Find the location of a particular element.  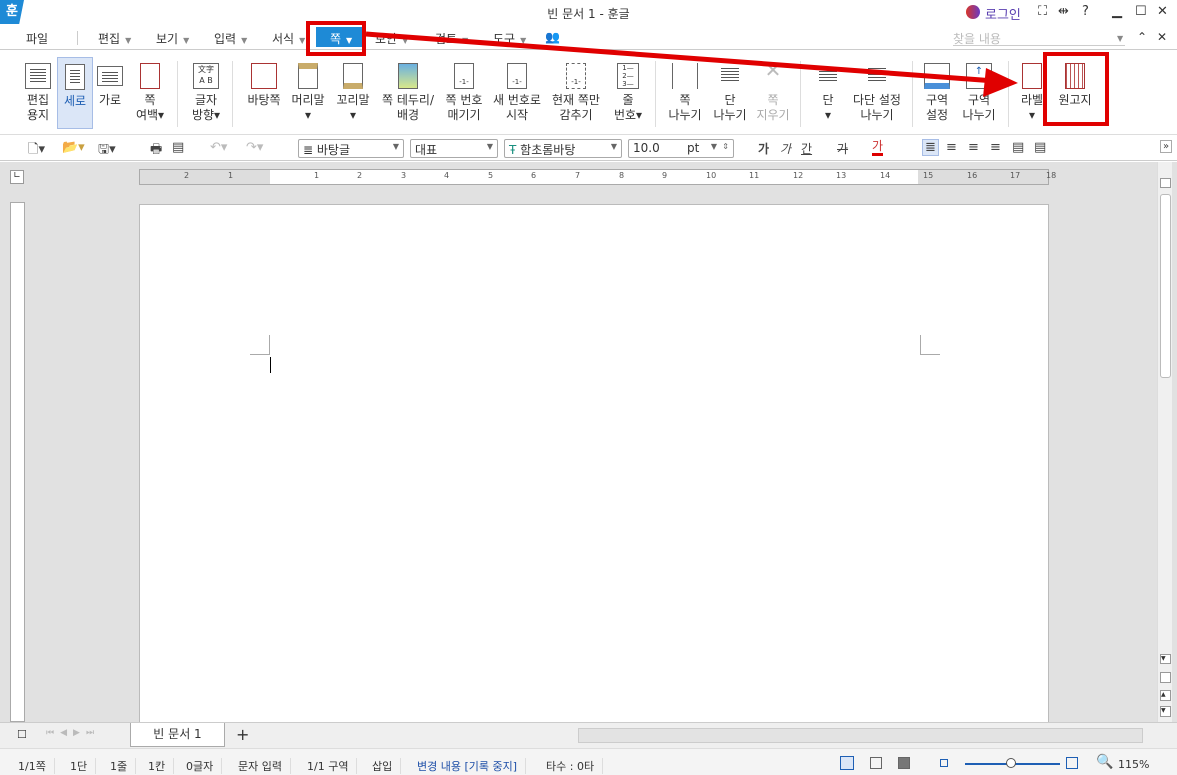

annotation-arrow is located at coordinates (691, 64).